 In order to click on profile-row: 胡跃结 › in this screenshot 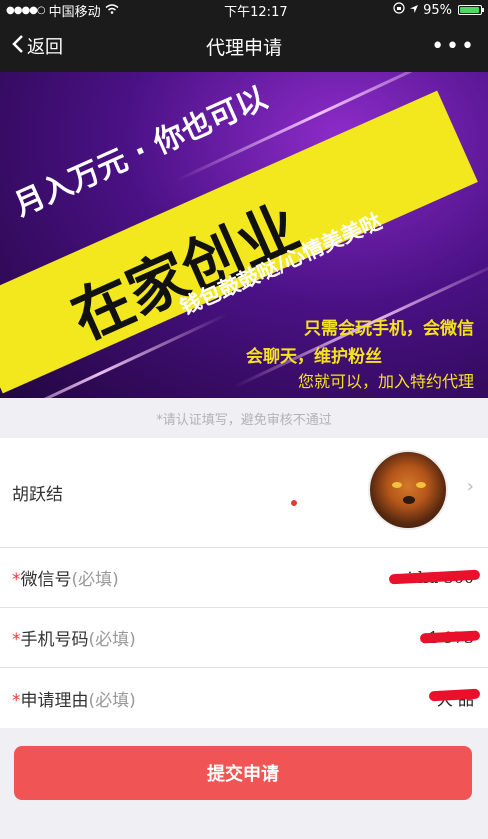, I will do `click(244, 493)`.